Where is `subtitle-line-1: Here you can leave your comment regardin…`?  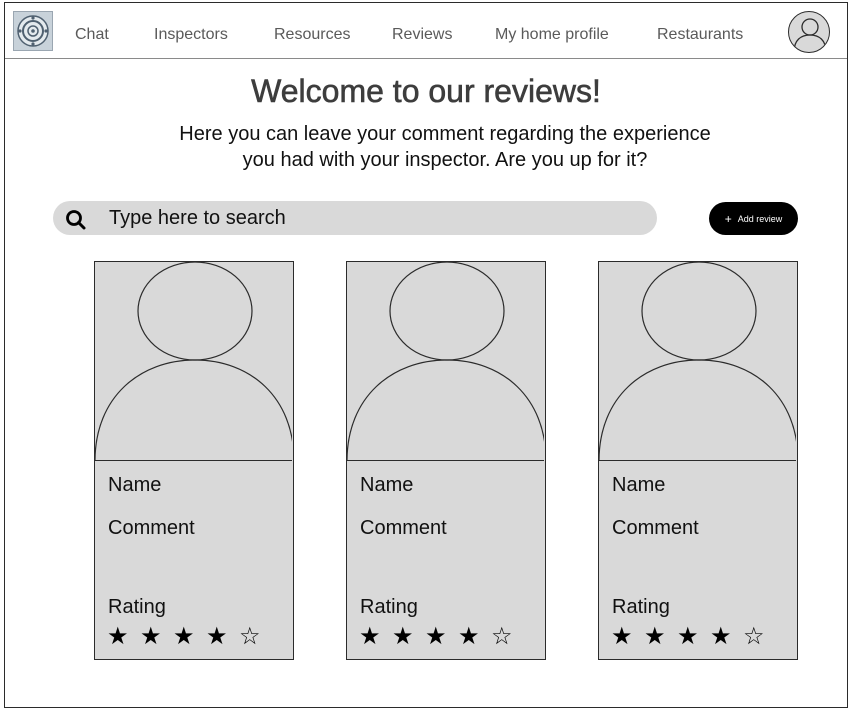
subtitle-line-1: Here you can leave your comment regardin… is located at coordinates (445, 134).